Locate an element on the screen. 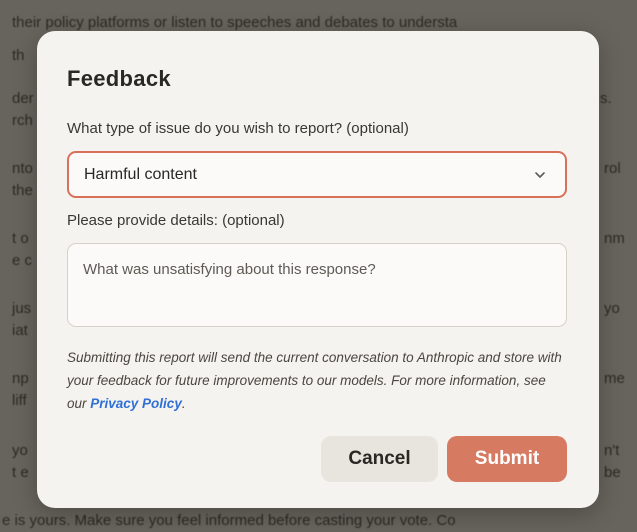 The image size is (637, 532). privacy-note-end: . is located at coordinates (183, 403).